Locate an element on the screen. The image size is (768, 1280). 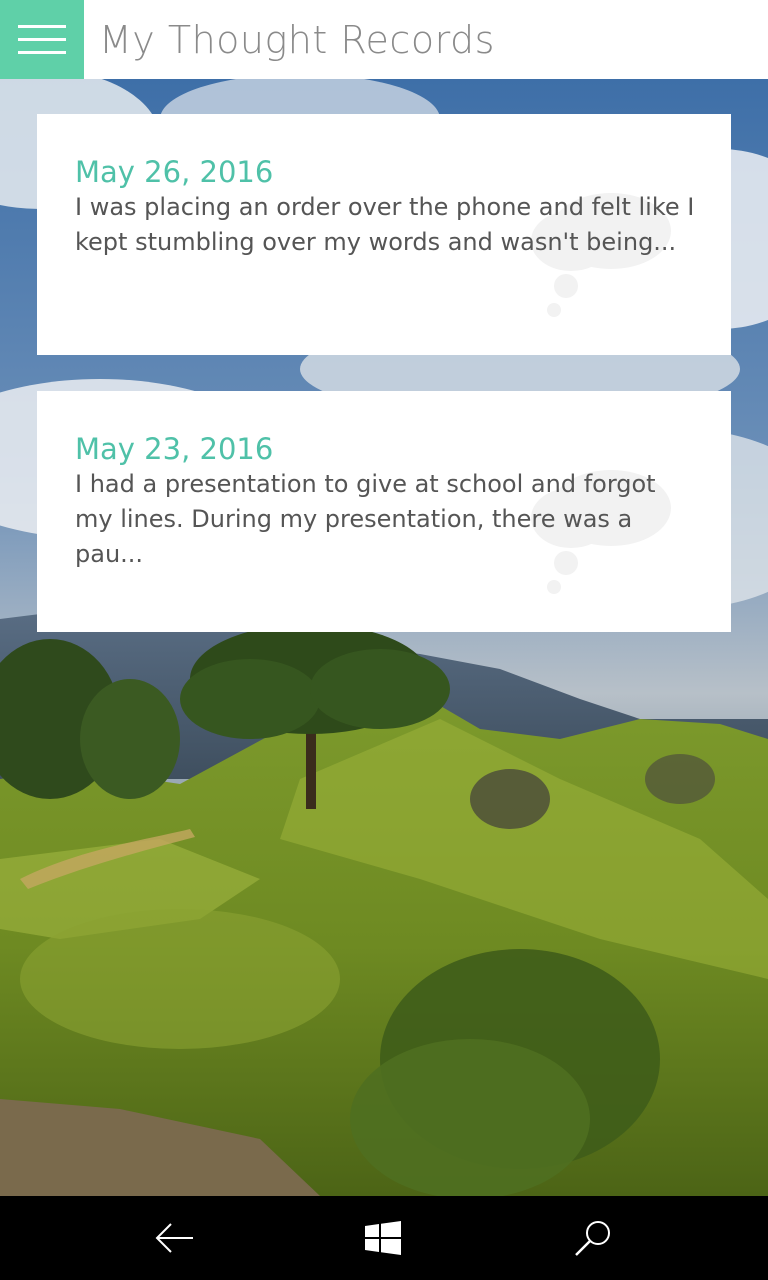
record-date: May 26, 2016 is located at coordinates (174, 172).